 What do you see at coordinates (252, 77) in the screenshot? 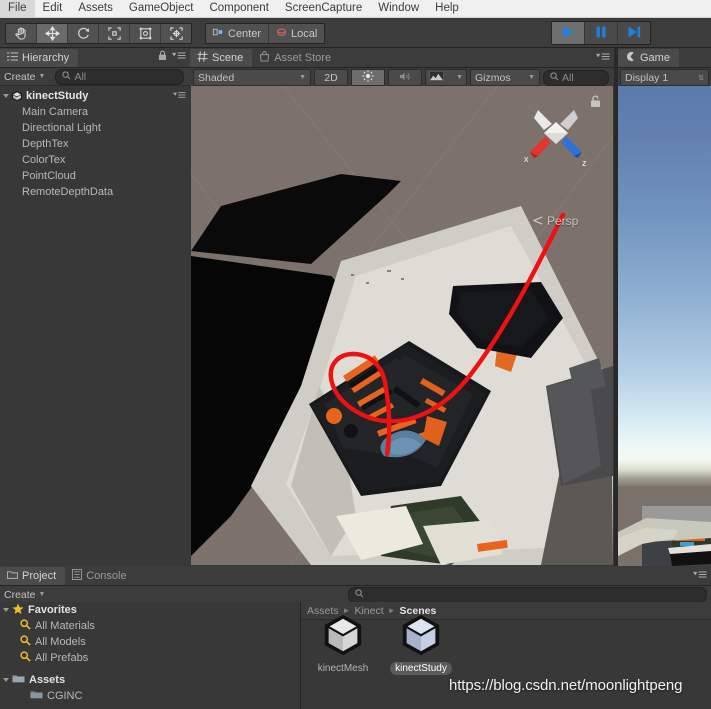
I see `scene-draw-mode-dropdown: Shaded ▼` at bounding box center [252, 77].